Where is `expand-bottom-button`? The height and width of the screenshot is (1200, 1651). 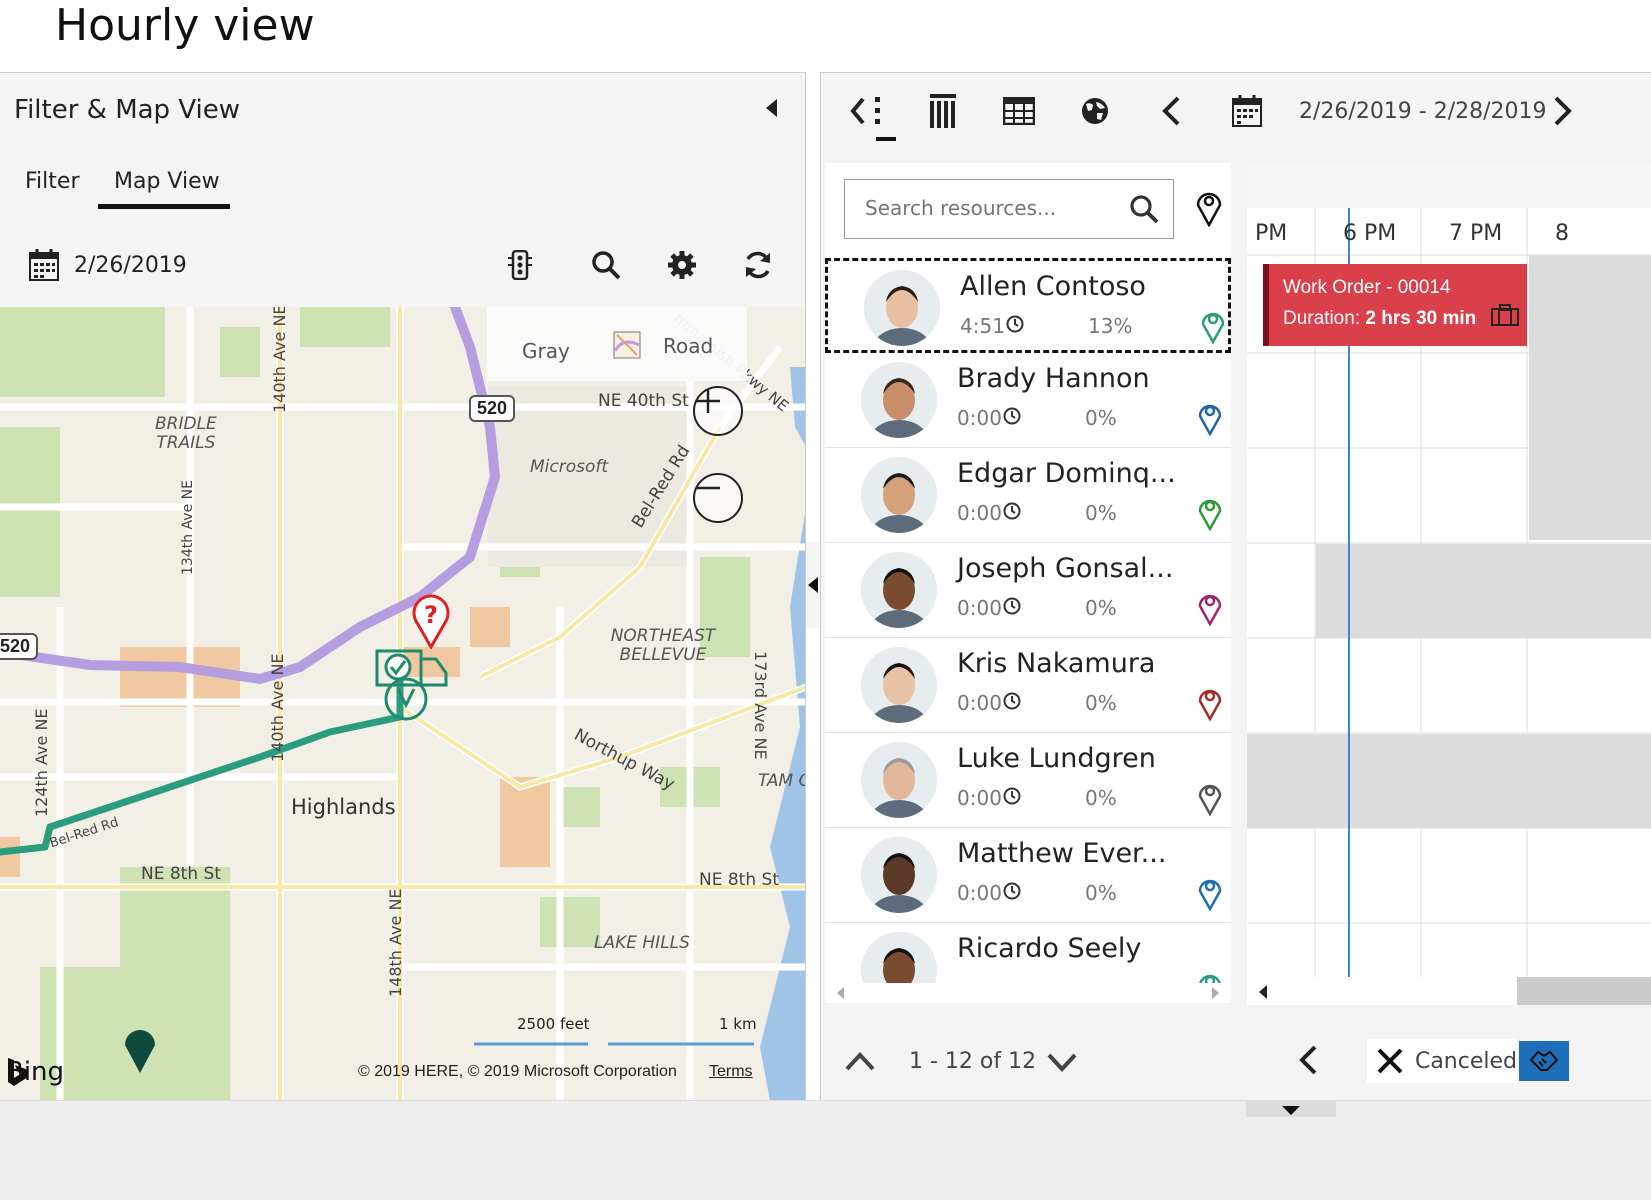
expand-bottom-button is located at coordinates (1291, 1109).